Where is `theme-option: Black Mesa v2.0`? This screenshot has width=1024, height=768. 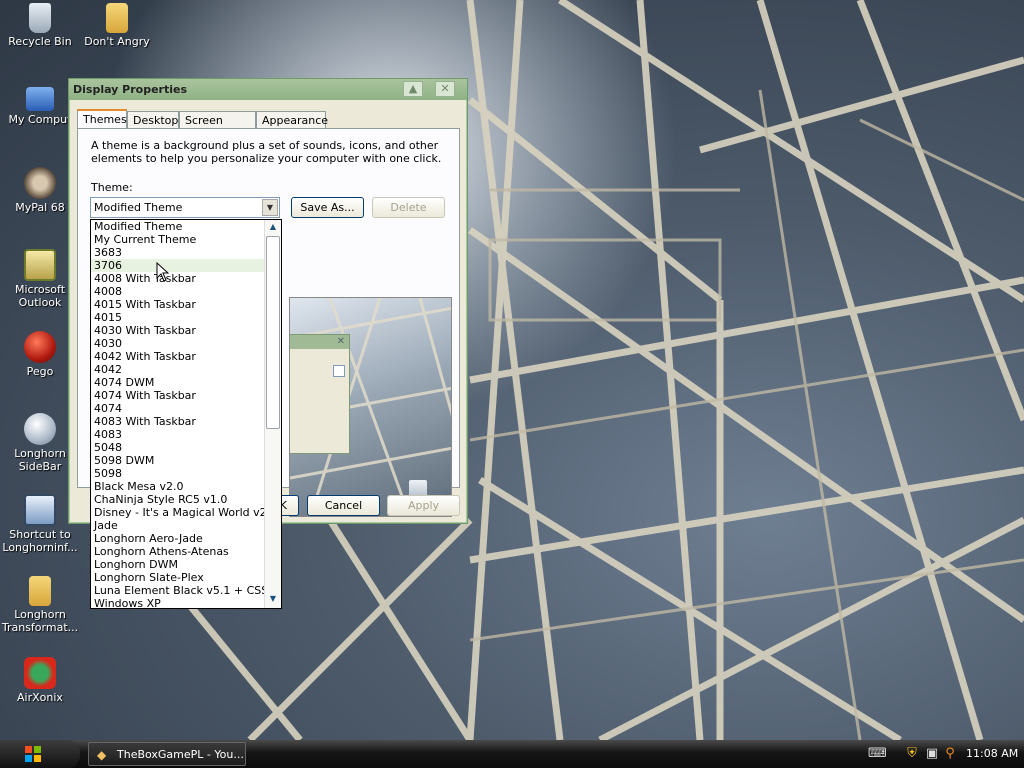
theme-option: Black Mesa v2.0 is located at coordinates (178, 486).